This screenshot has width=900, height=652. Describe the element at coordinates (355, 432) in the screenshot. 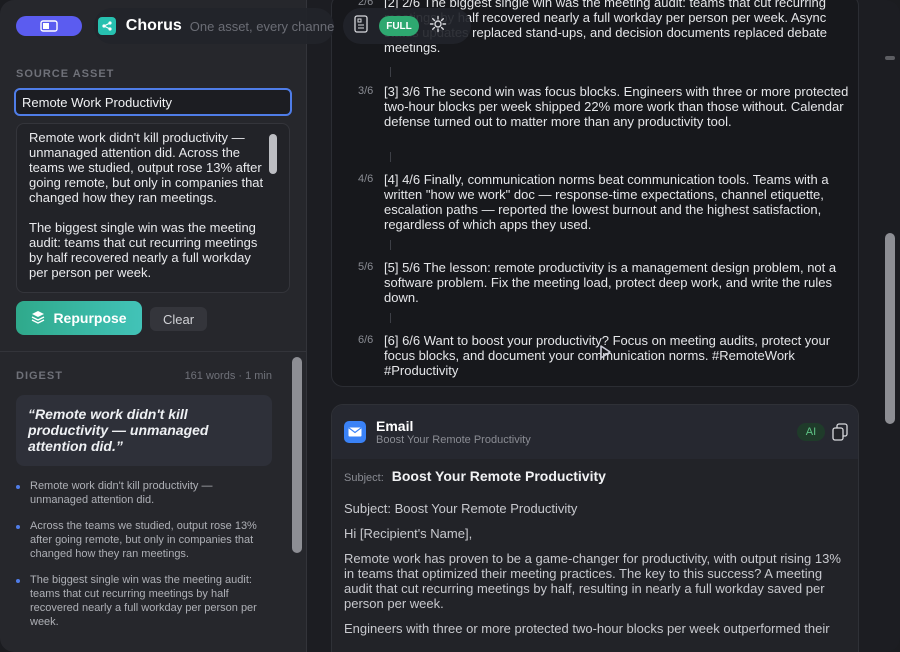

I see `mail-icon` at that location.